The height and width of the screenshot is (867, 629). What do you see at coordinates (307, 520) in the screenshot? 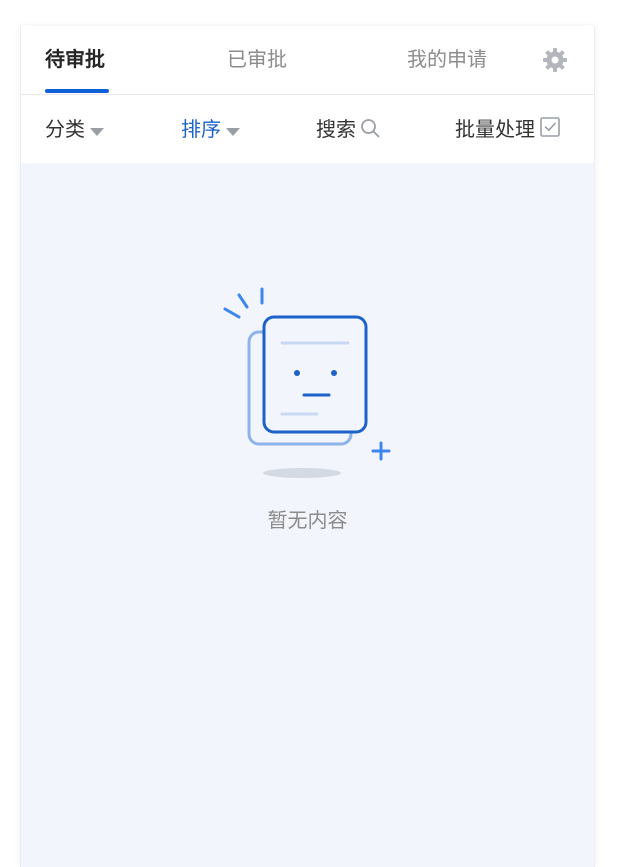
I see `empty-state-message: 暂无内容` at bounding box center [307, 520].